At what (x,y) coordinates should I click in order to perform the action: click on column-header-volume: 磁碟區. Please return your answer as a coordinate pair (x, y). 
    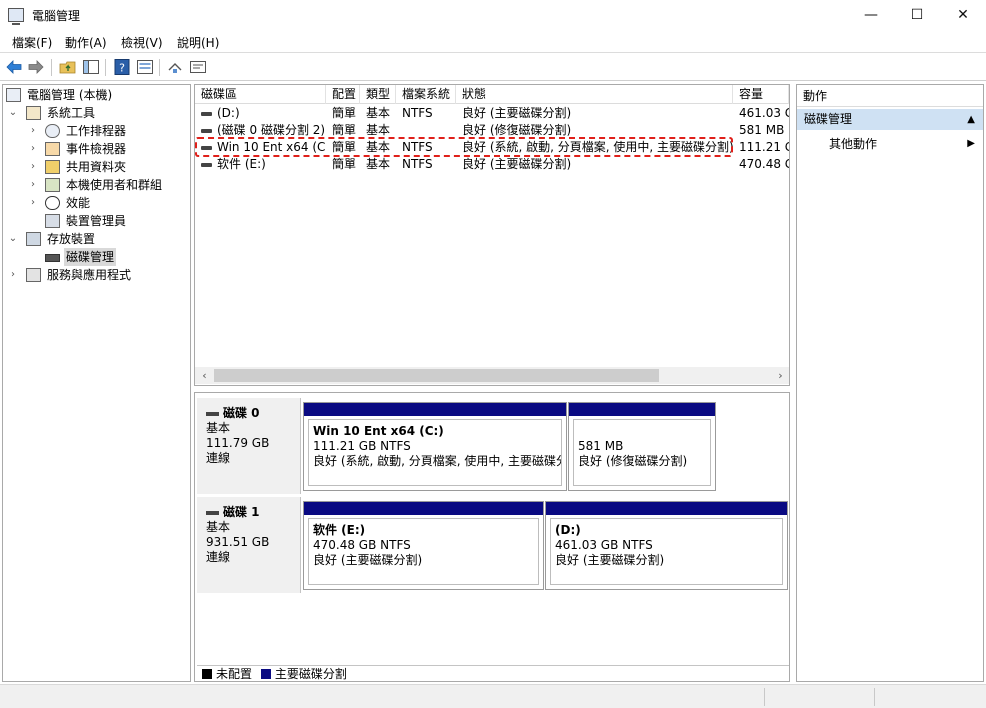
    Looking at the image, I should click on (260, 94).